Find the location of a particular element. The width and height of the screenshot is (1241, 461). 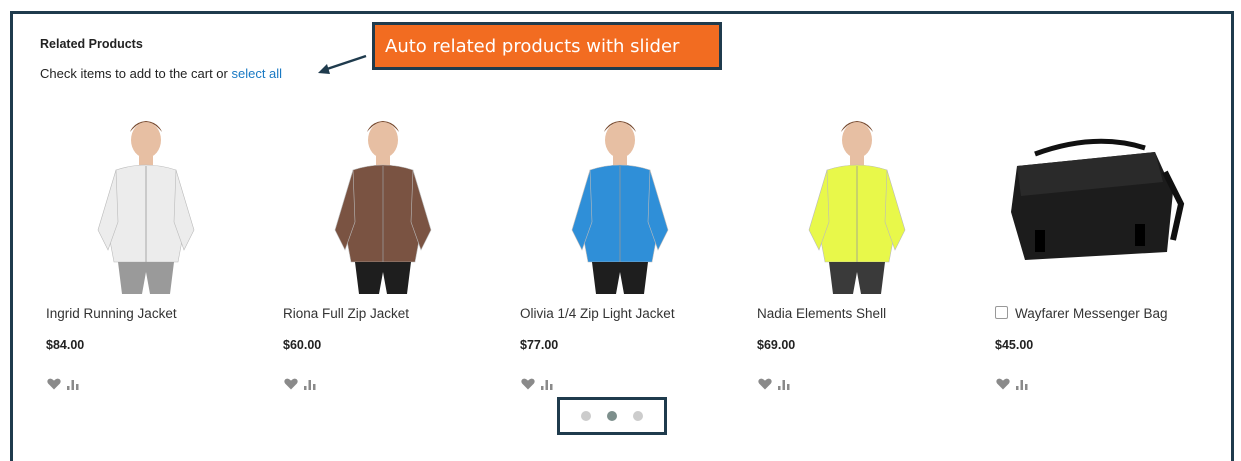

product-name-text: Riona Full Zip Jacket is located at coordinates (346, 313).